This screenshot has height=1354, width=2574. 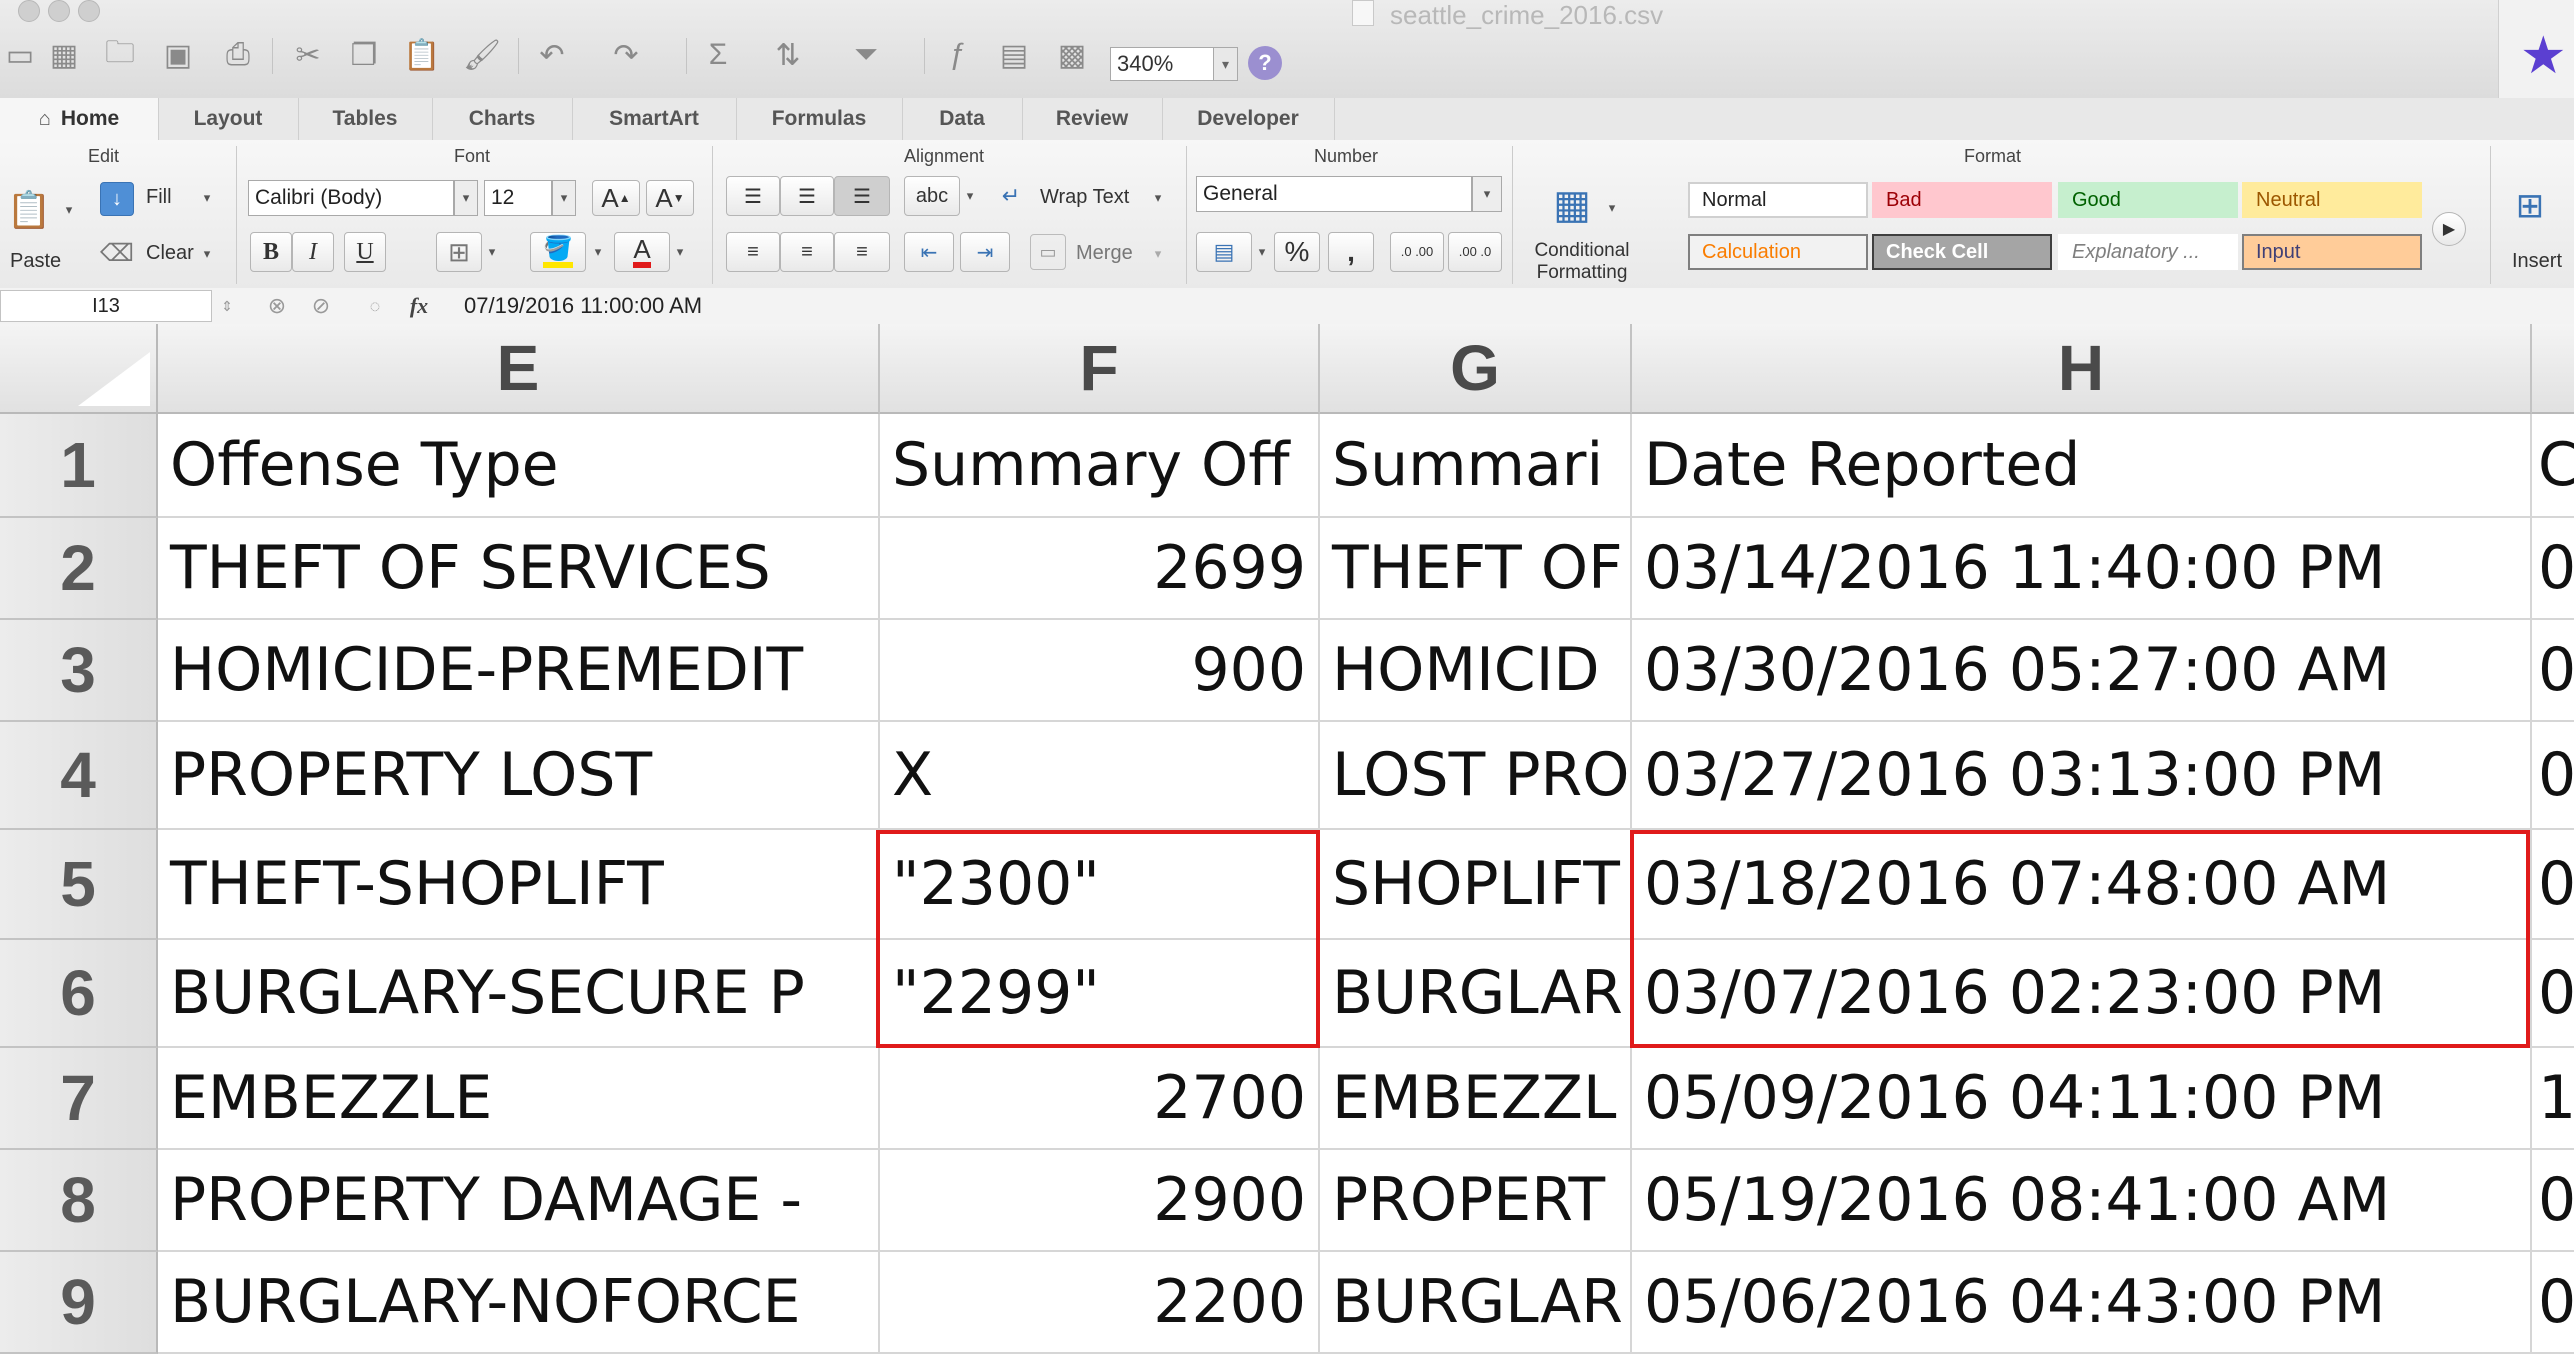 What do you see at coordinates (1104, 253) in the screenshot?
I see `merge-label: Merge` at bounding box center [1104, 253].